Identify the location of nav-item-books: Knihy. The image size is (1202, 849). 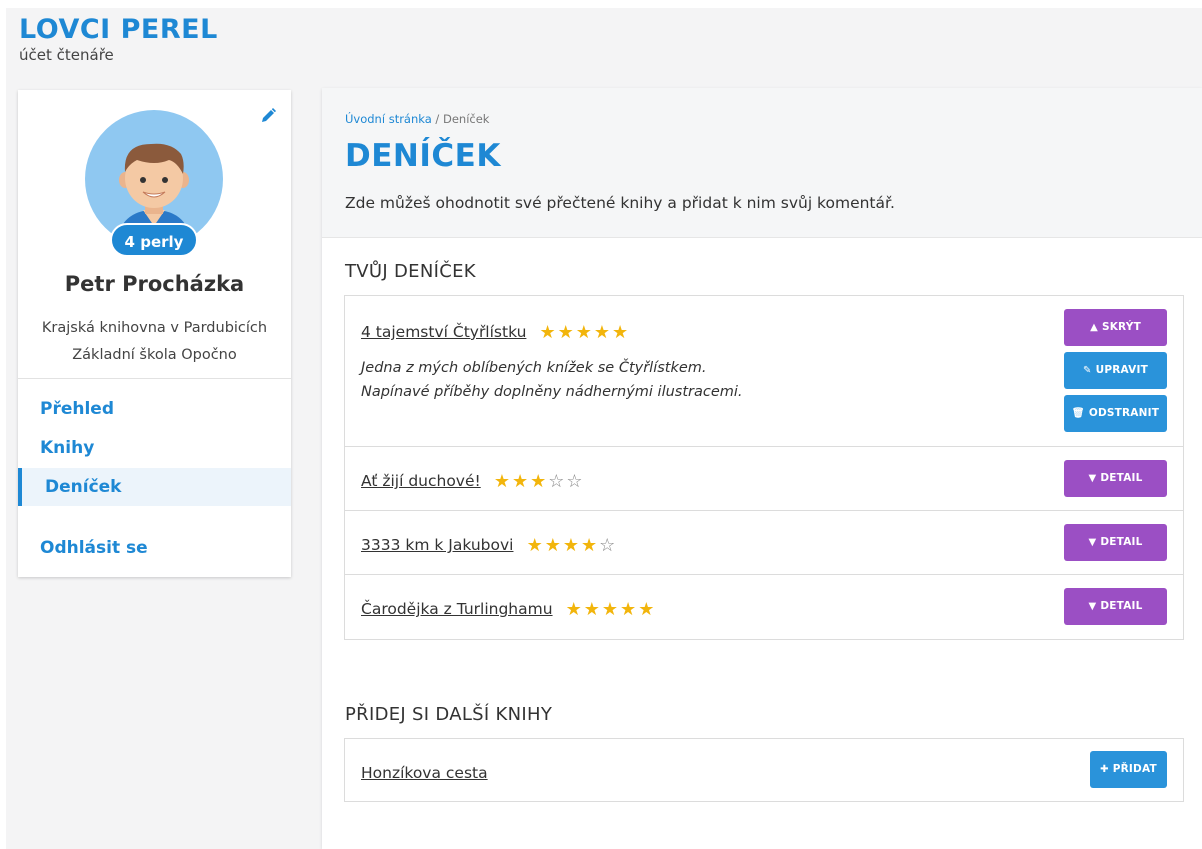
(154, 448).